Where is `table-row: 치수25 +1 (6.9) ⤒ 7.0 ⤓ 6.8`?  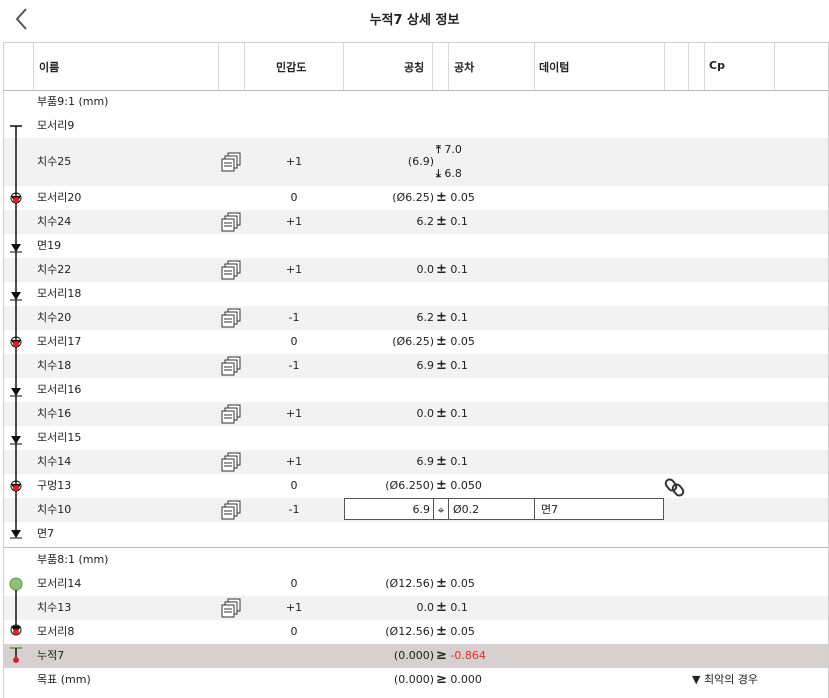 table-row: 치수25 +1 (6.9) ⤒ 7.0 ⤓ 6.8 is located at coordinates (416, 162).